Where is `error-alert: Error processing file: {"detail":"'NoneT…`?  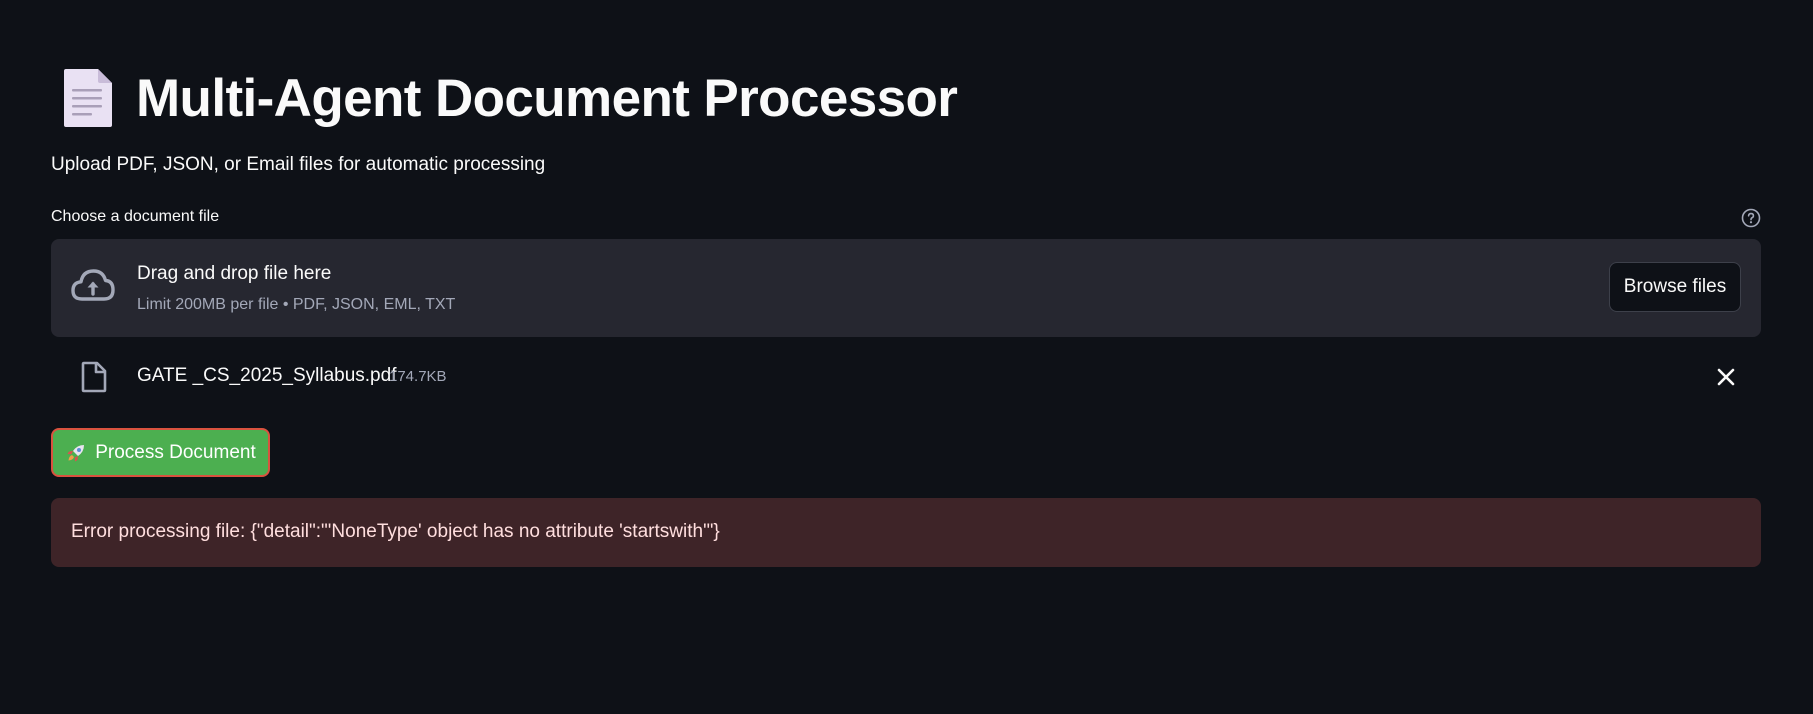
error-alert: Error processing file: {"detail":"'NoneT… is located at coordinates (906, 532).